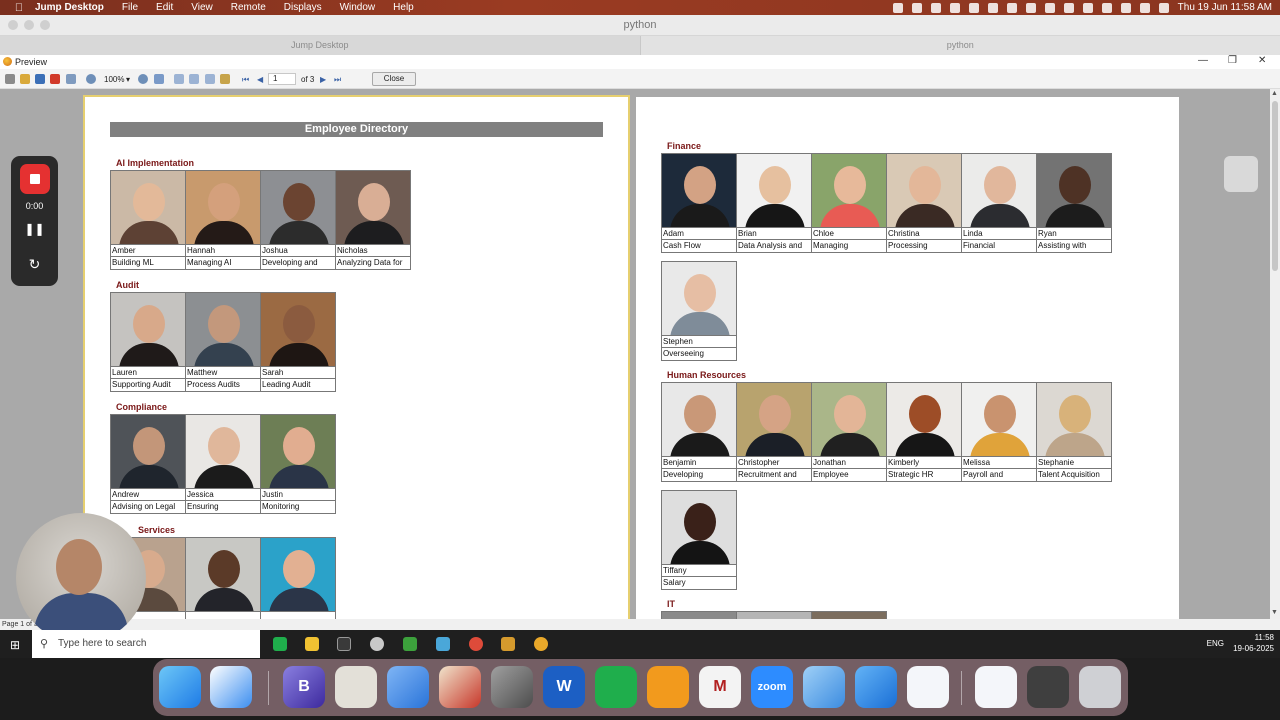  Describe the element at coordinates (1215, 643) in the screenshot. I see `language-indicator: ENG` at that location.